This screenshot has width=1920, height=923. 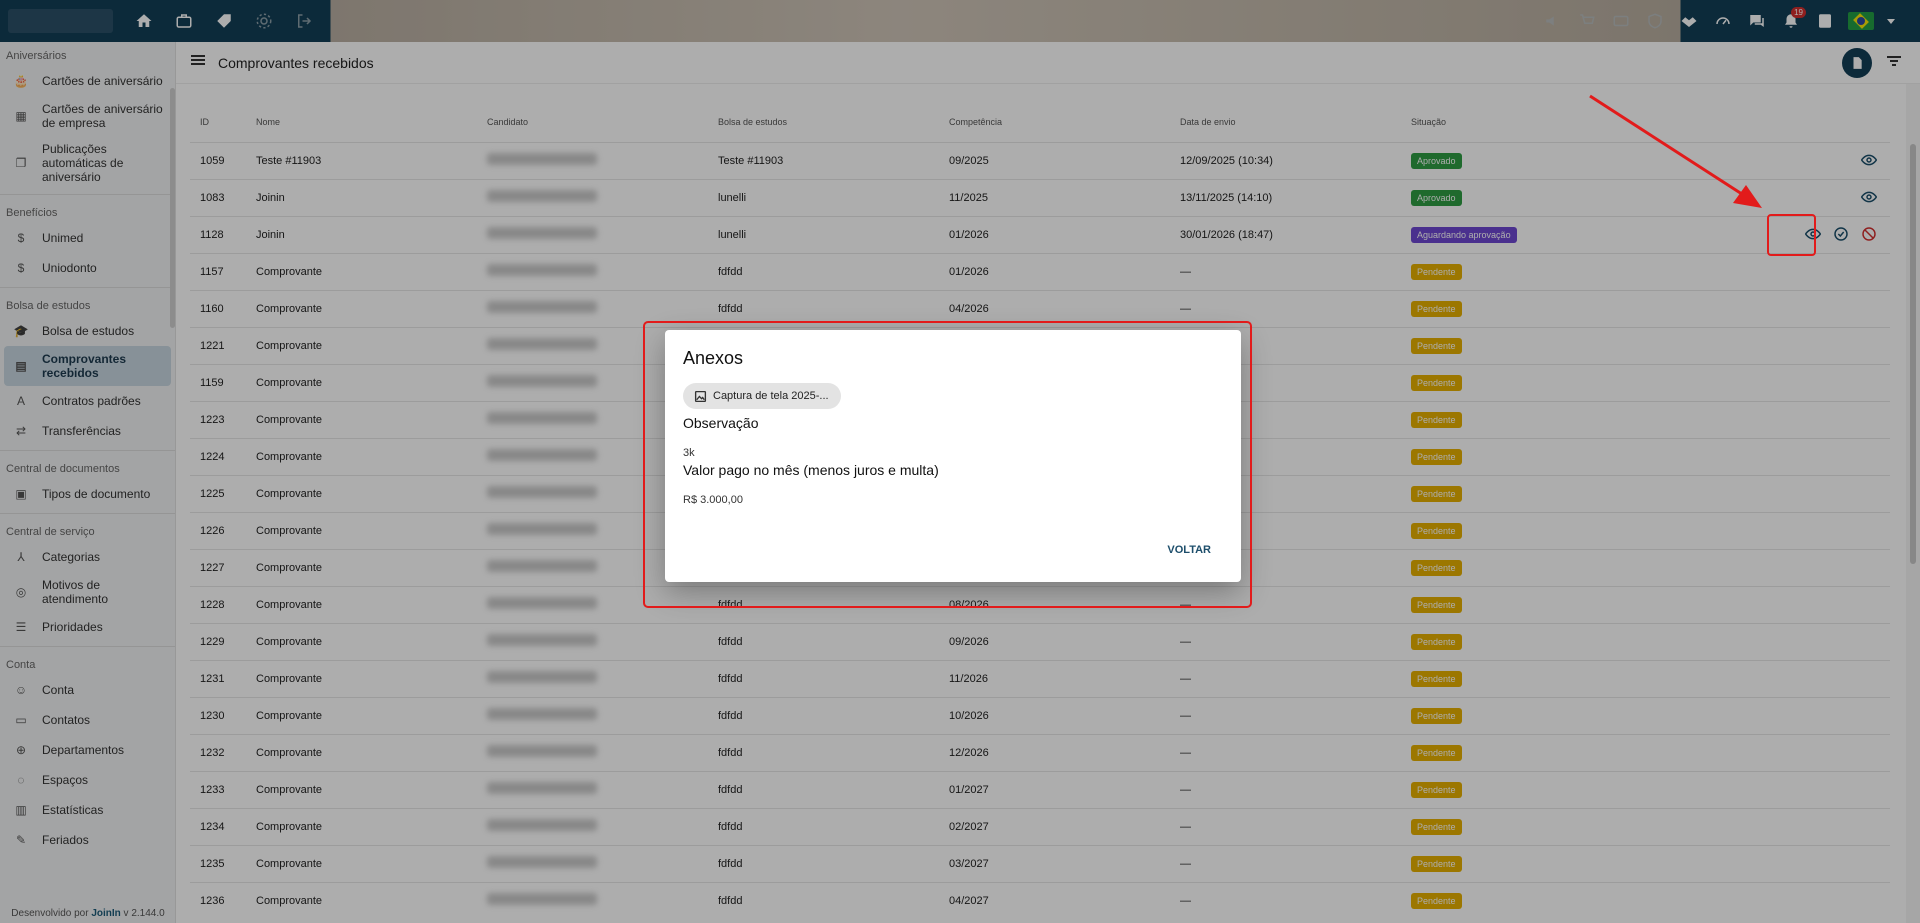 I want to click on annotation-view-button-highlight, so click(x=1791, y=235).